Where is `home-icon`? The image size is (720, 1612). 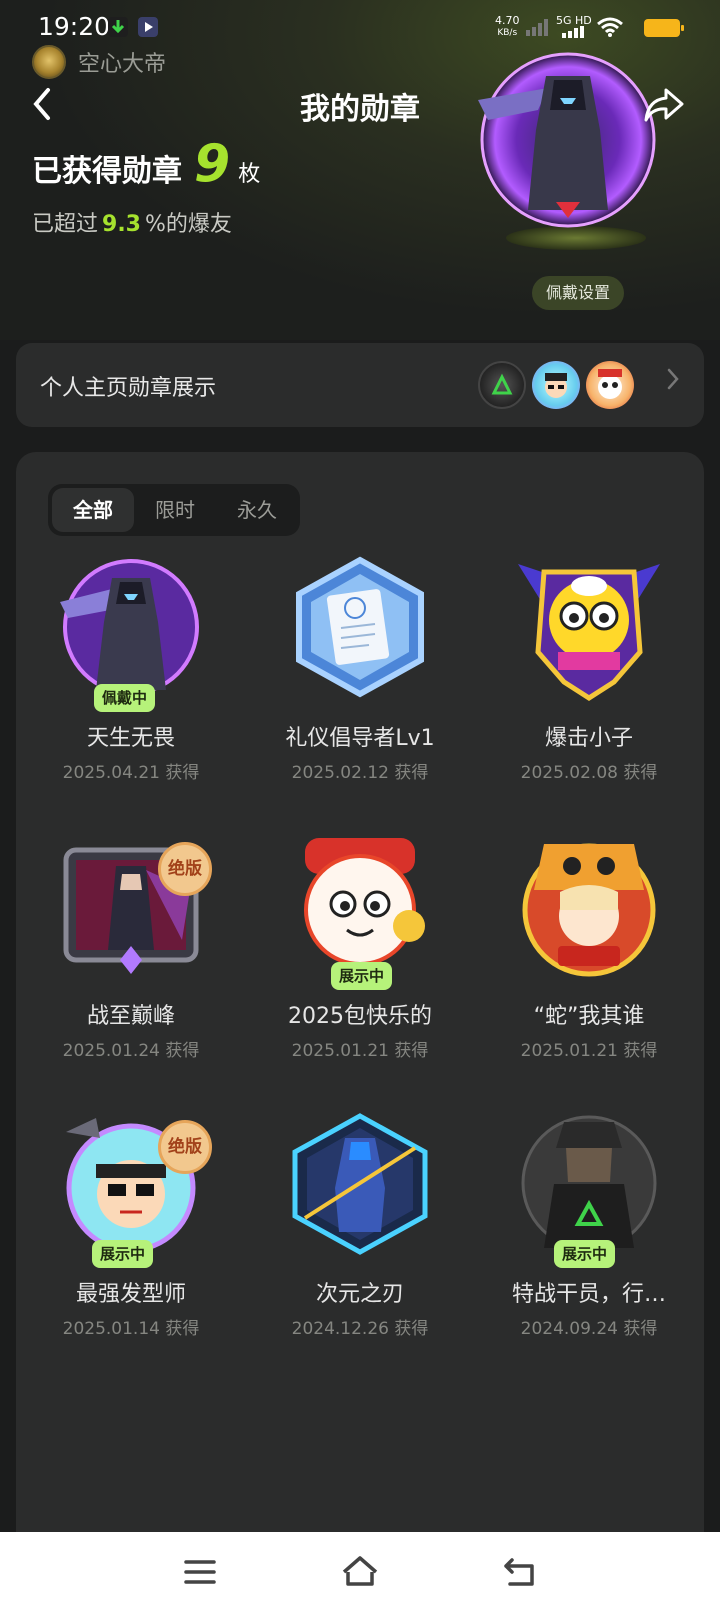 home-icon is located at coordinates (360, 1571).